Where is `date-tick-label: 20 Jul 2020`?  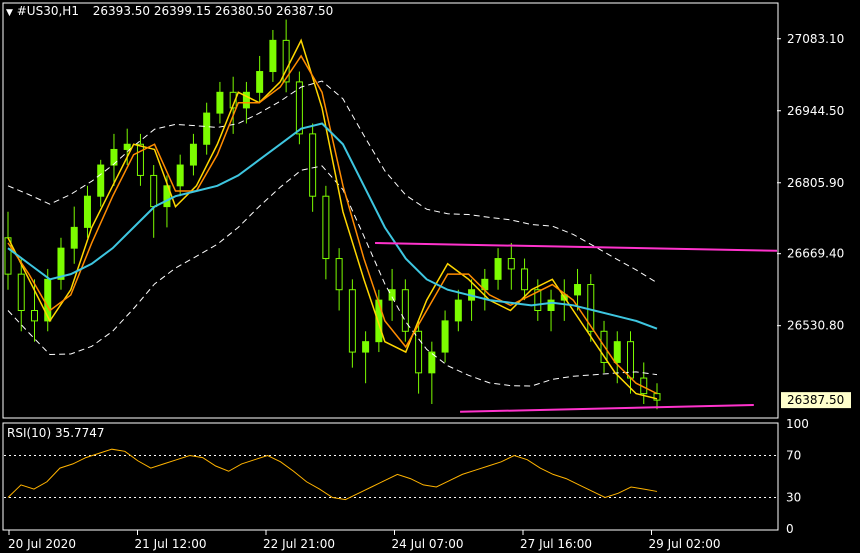 date-tick-label: 20 Jul 2020 is located at coordinates (42, 544).